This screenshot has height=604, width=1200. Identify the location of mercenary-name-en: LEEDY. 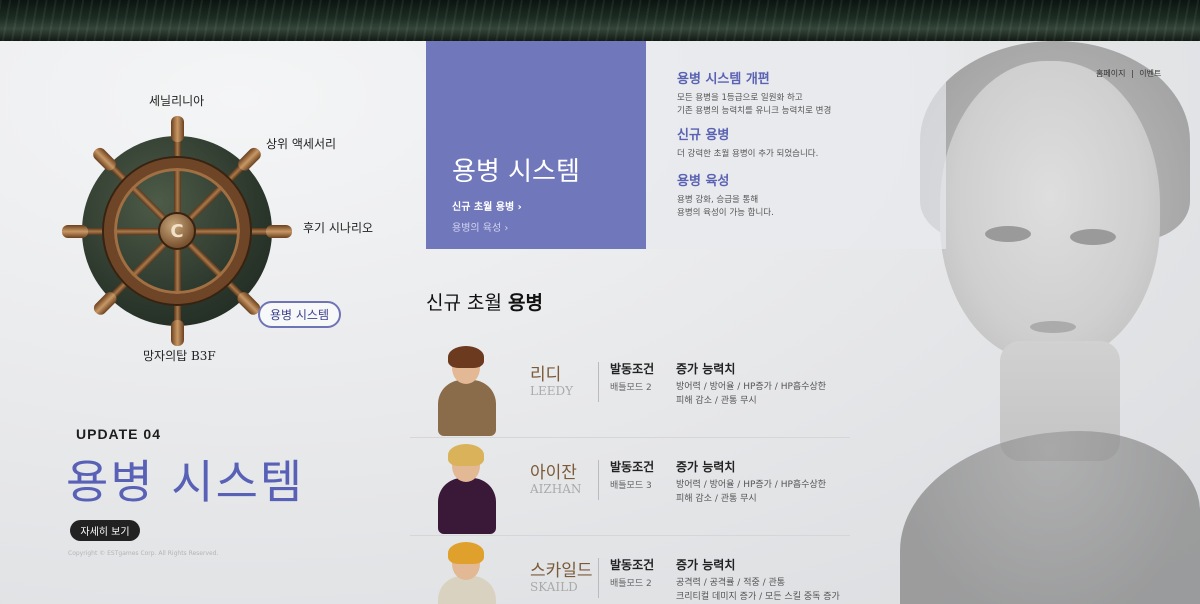
(552, 391).